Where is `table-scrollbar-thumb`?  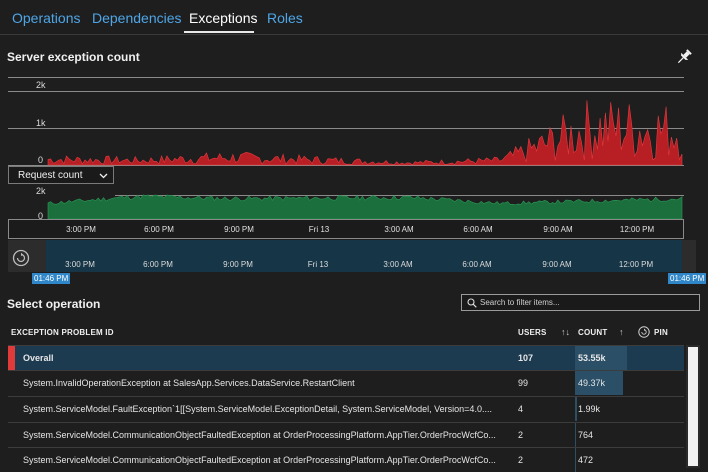
table-scrollbar-thumb is located at coordinates (693, 406).